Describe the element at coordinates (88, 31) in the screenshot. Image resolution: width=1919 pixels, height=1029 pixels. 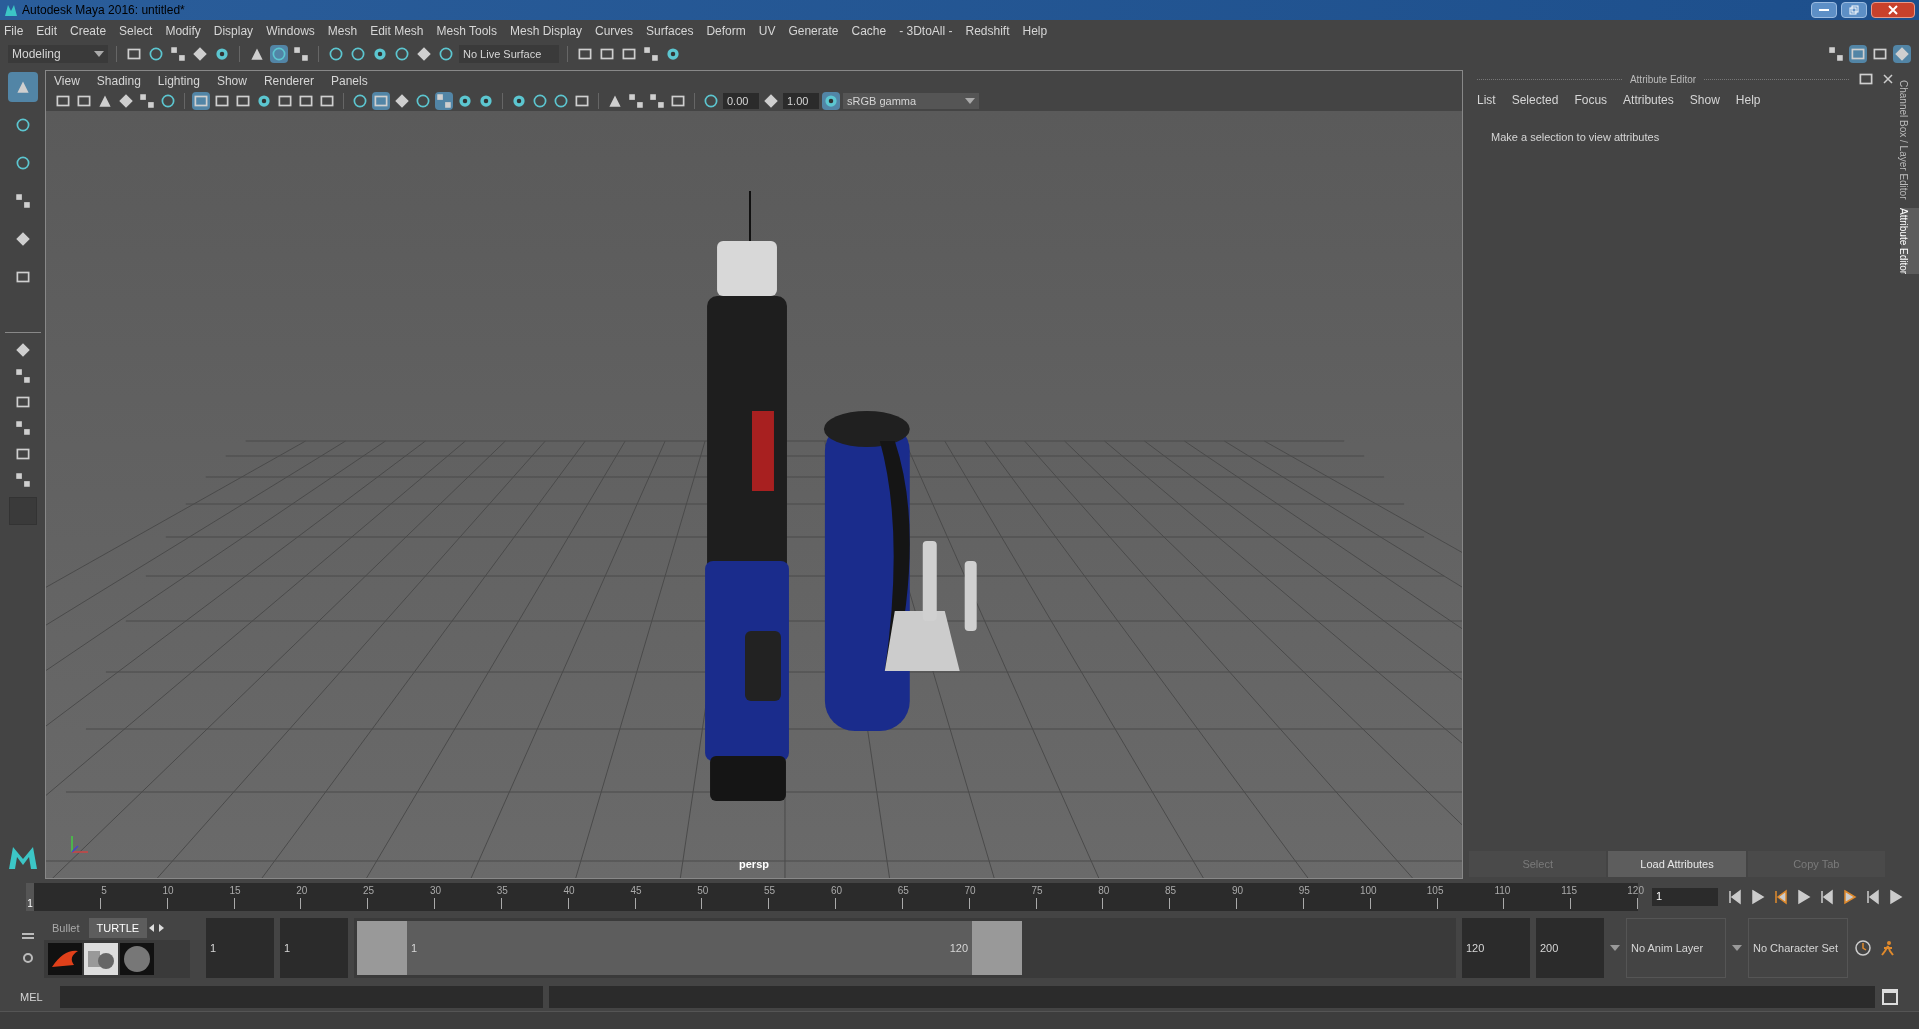
I see `menu-item: Create` at that location.